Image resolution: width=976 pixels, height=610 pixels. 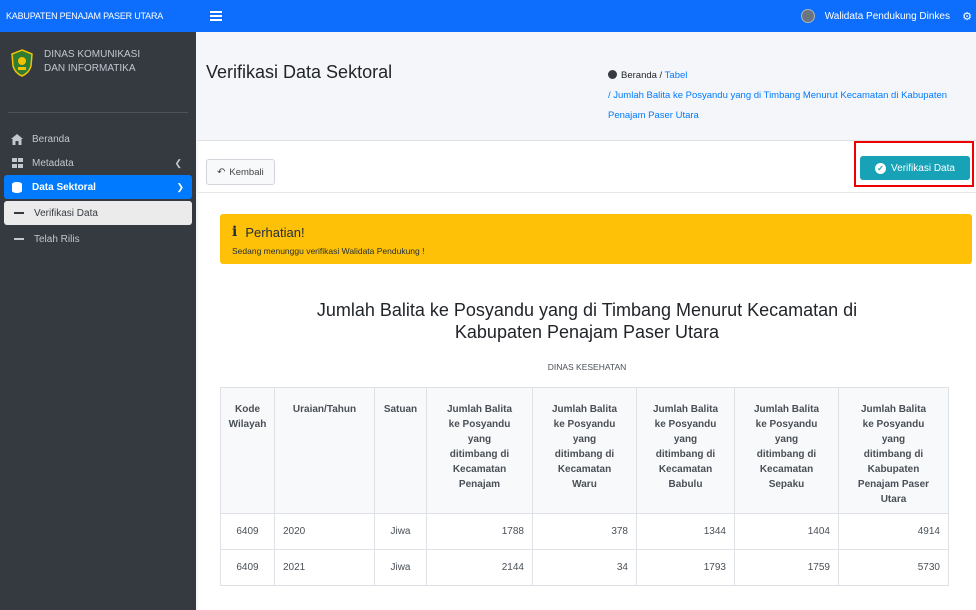 What do you see at coordinates (221, 172) in the screenshot?
I see `reply-arrow-icon: ↶` at bounding box center [221, 172].